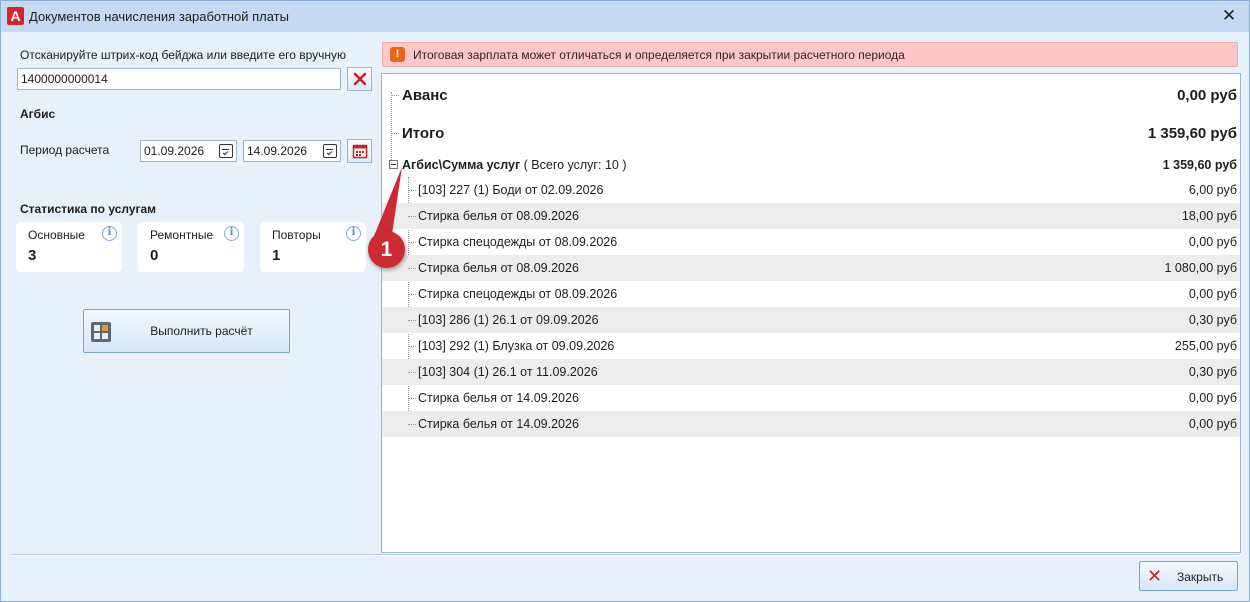 The image size is (1250, 602). I want to click on stat-value: 0, so click(154, 255).